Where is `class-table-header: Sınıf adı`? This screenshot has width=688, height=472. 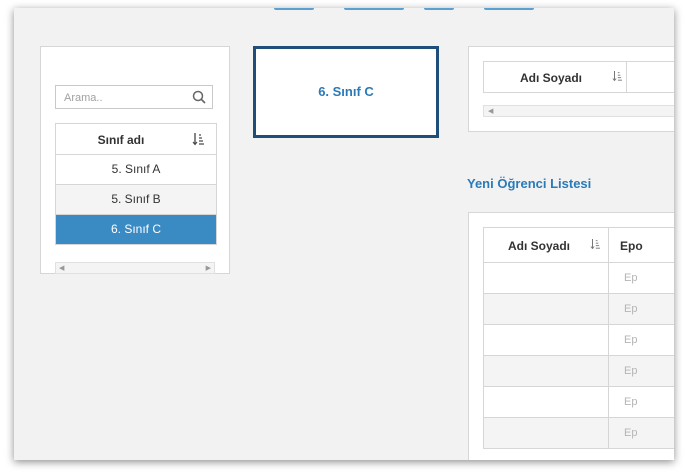 class-table-header: Sınıf adı is located at coordinates (136, 139).